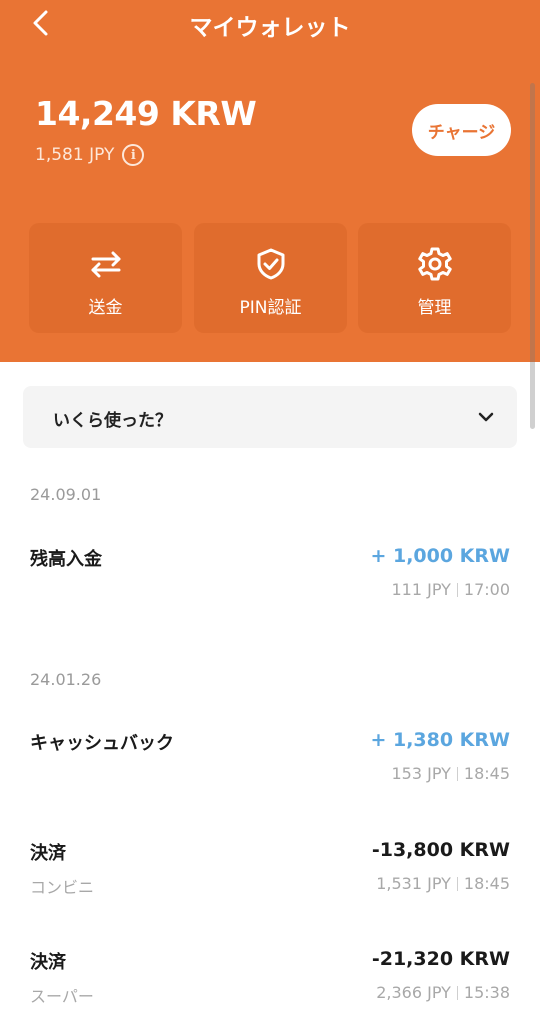  Describe the element at coordinates (146, 113) in the screenshot. I see `balance-amount: 14,249 KRW` at that location.